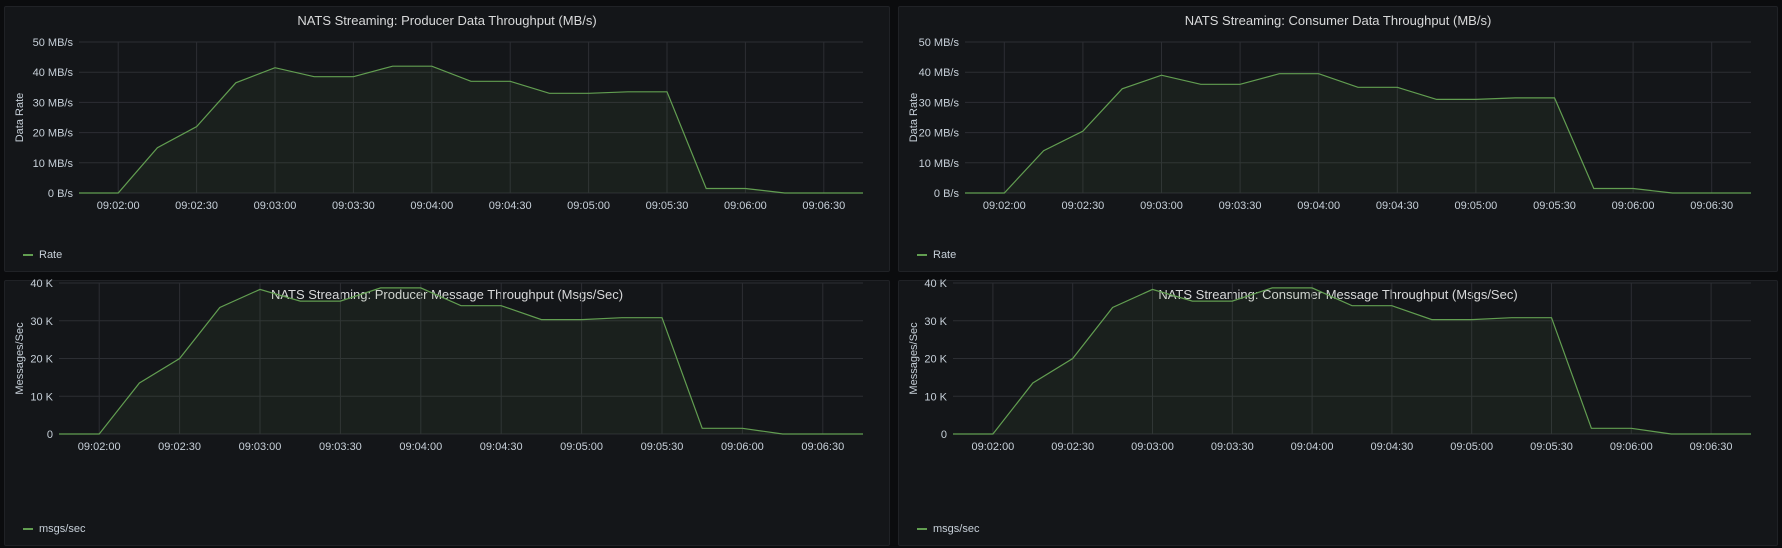 The width and height of the screenshot is (1782, 548). I want to click on y-tick-label: 0 B/s, so click(61, 194).